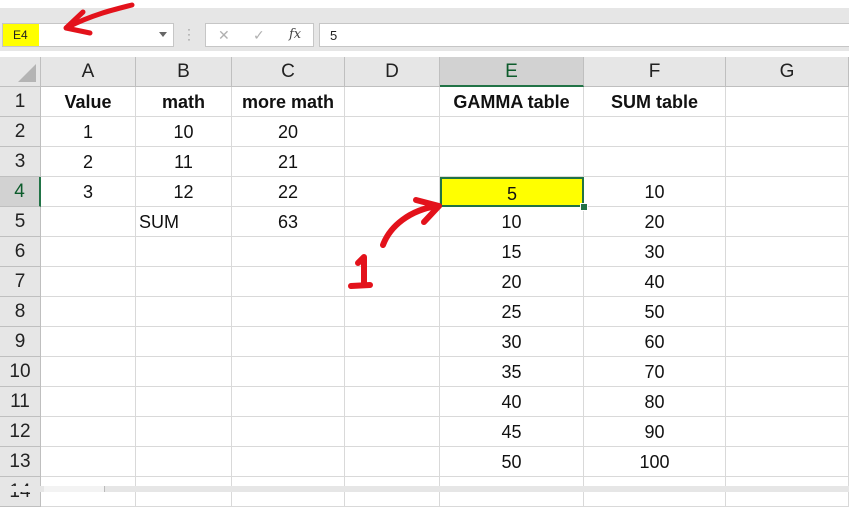 This screenshot has width=849, height=507. I want to click on cell-e5: 10, so click(512, 222).